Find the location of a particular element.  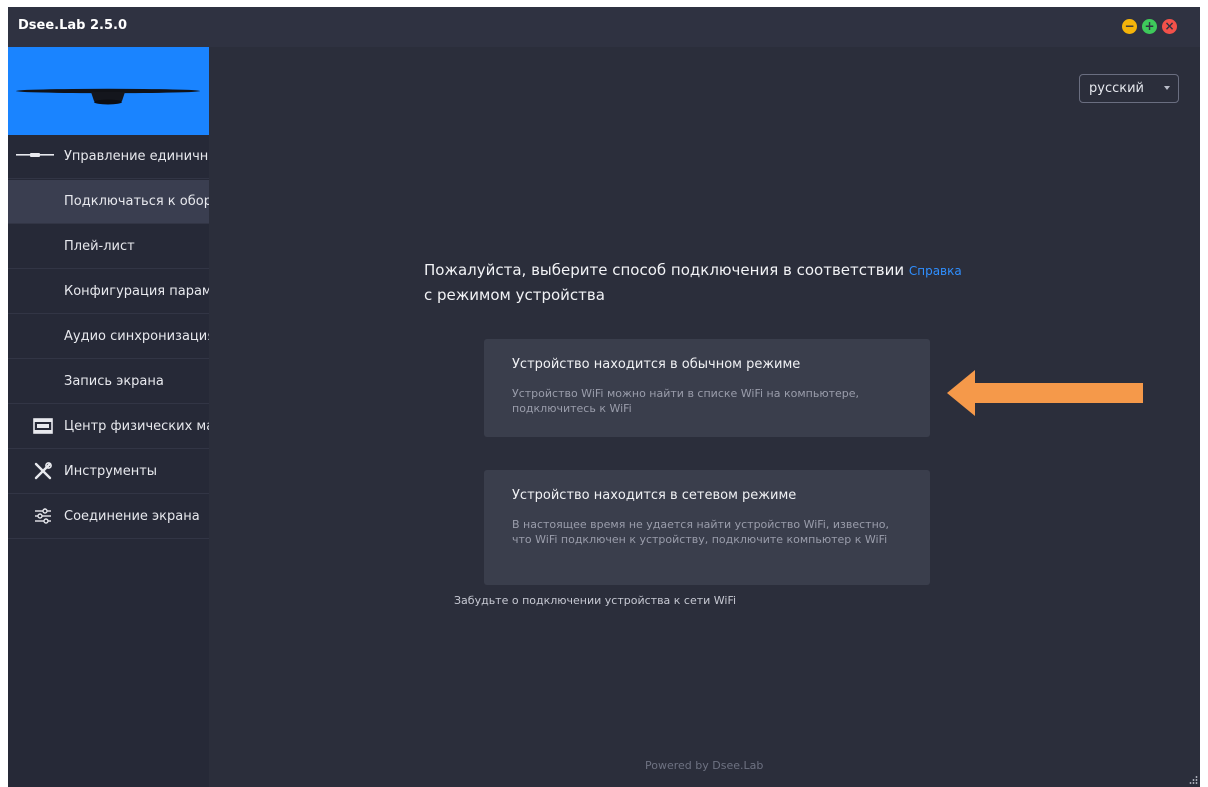

sidebar-item-label: Подключаться к обор is located at coordinates (136, 201).